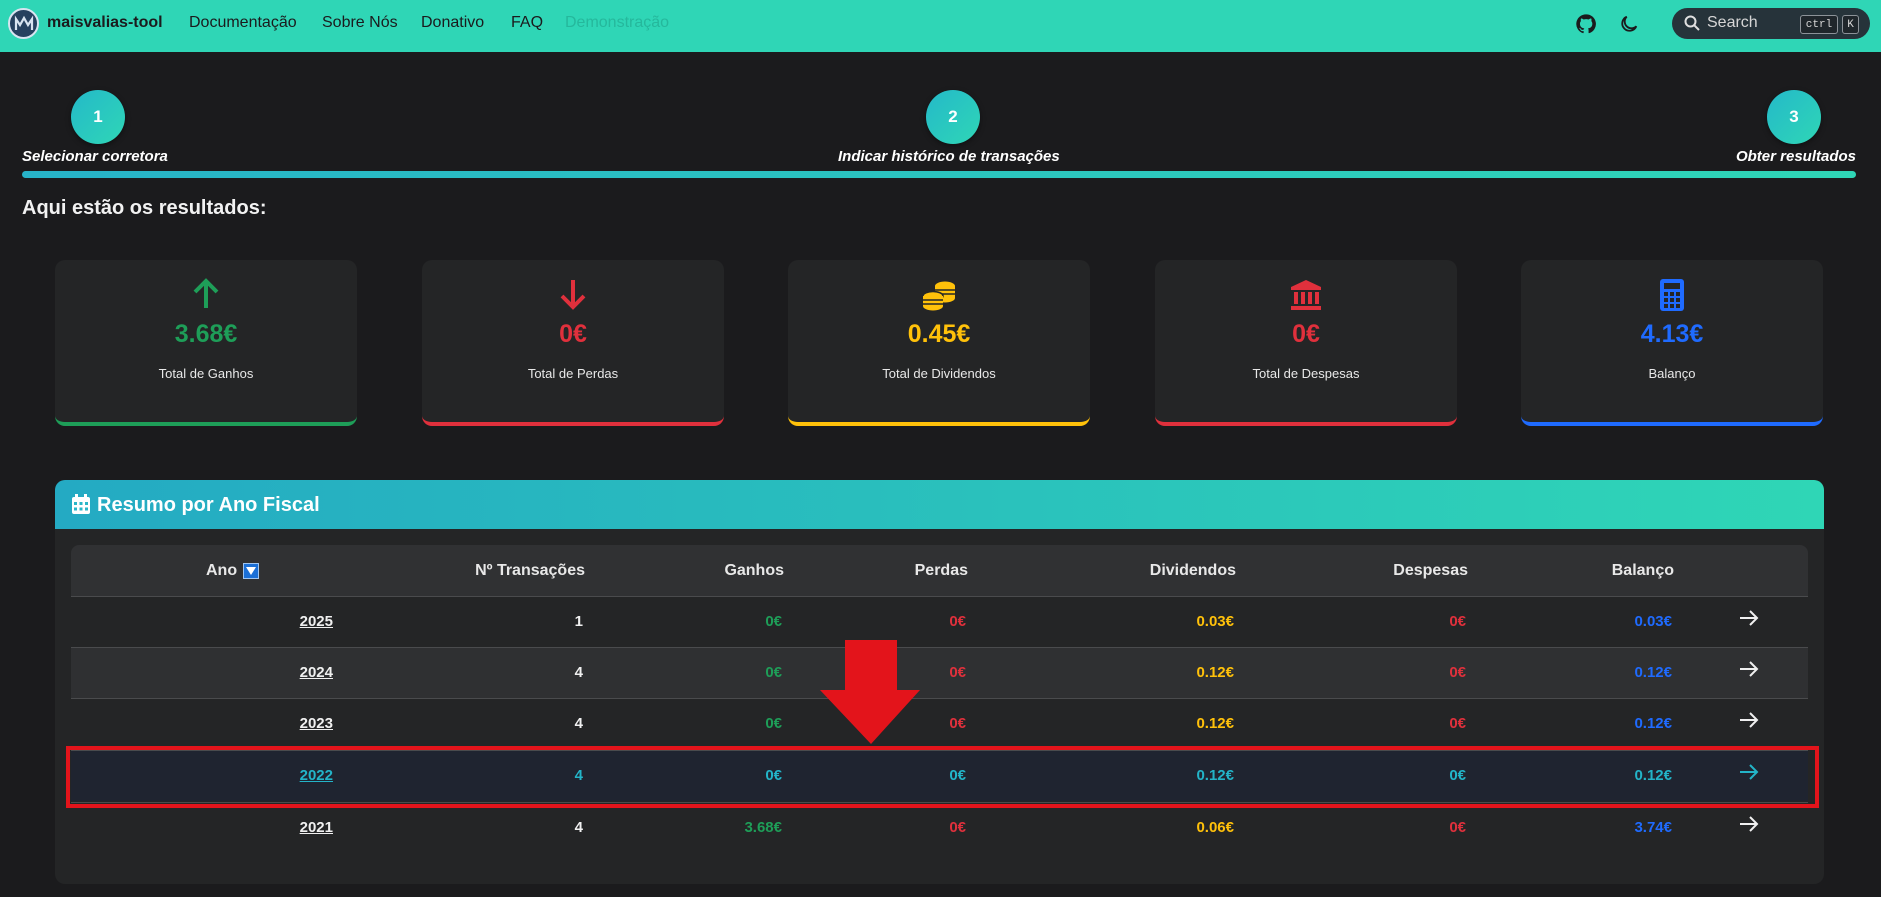 Image resolution: width=1881 pixels, height=897 pixels. What do you see at coordinates (939, 621) in the screenshot?
I see `table-row: 2025 1 0€ 0€ 0.03€ 0€ 0.03€` at bounding box center [939, 621].